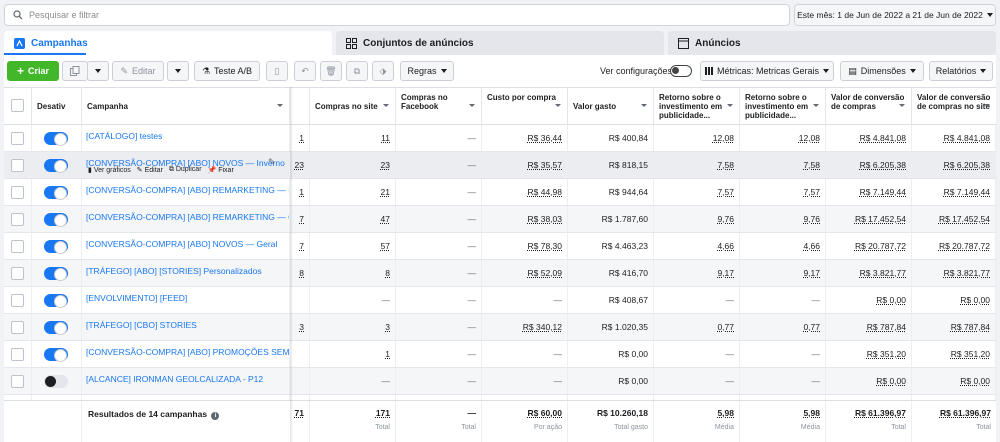 The image size is (1000, 442). I want to click on dimensions-button: ▤ Dimensões, so click(882, 71).